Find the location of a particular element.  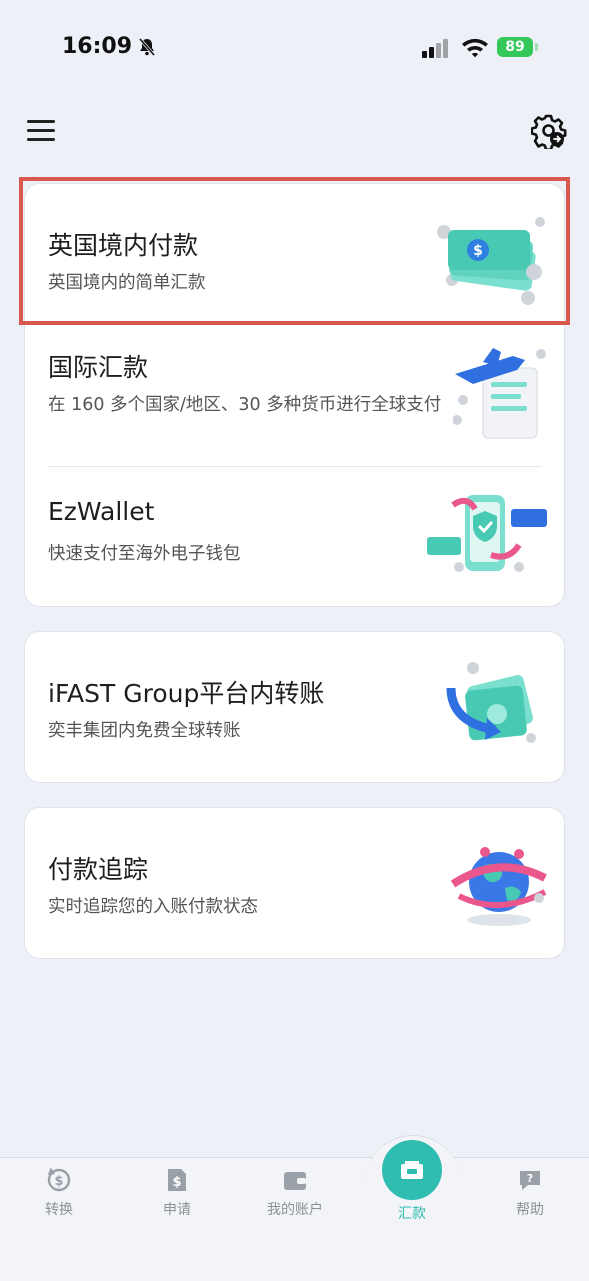

status-bar: 16:09 89 is located at coordinates (294, 50).